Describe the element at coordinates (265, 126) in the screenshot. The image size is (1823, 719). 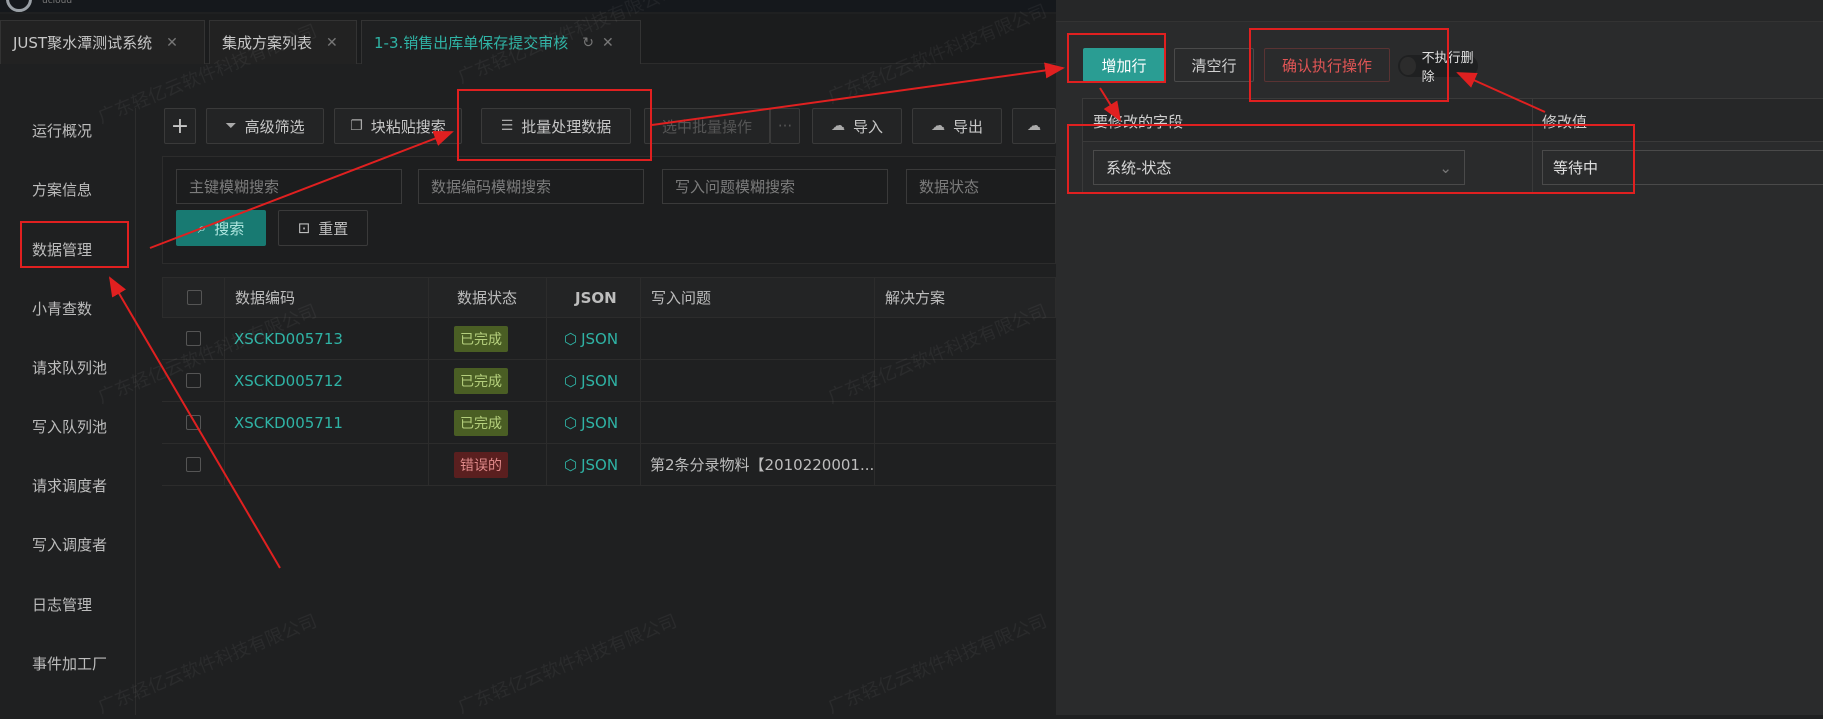
I see `advanced-filter-button: ⏷ 高级筛选` at that location.